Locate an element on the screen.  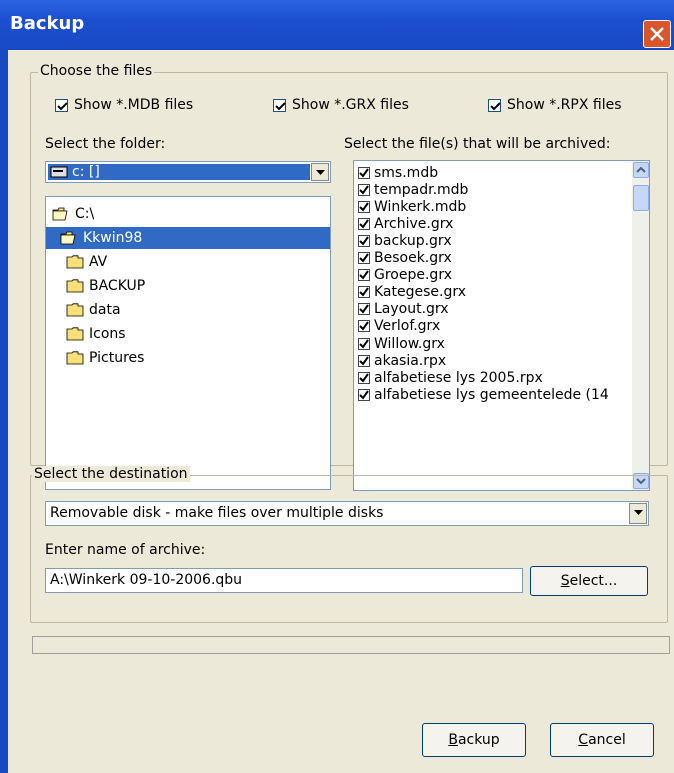
tree-item: data is located at coordinates (93, 310).